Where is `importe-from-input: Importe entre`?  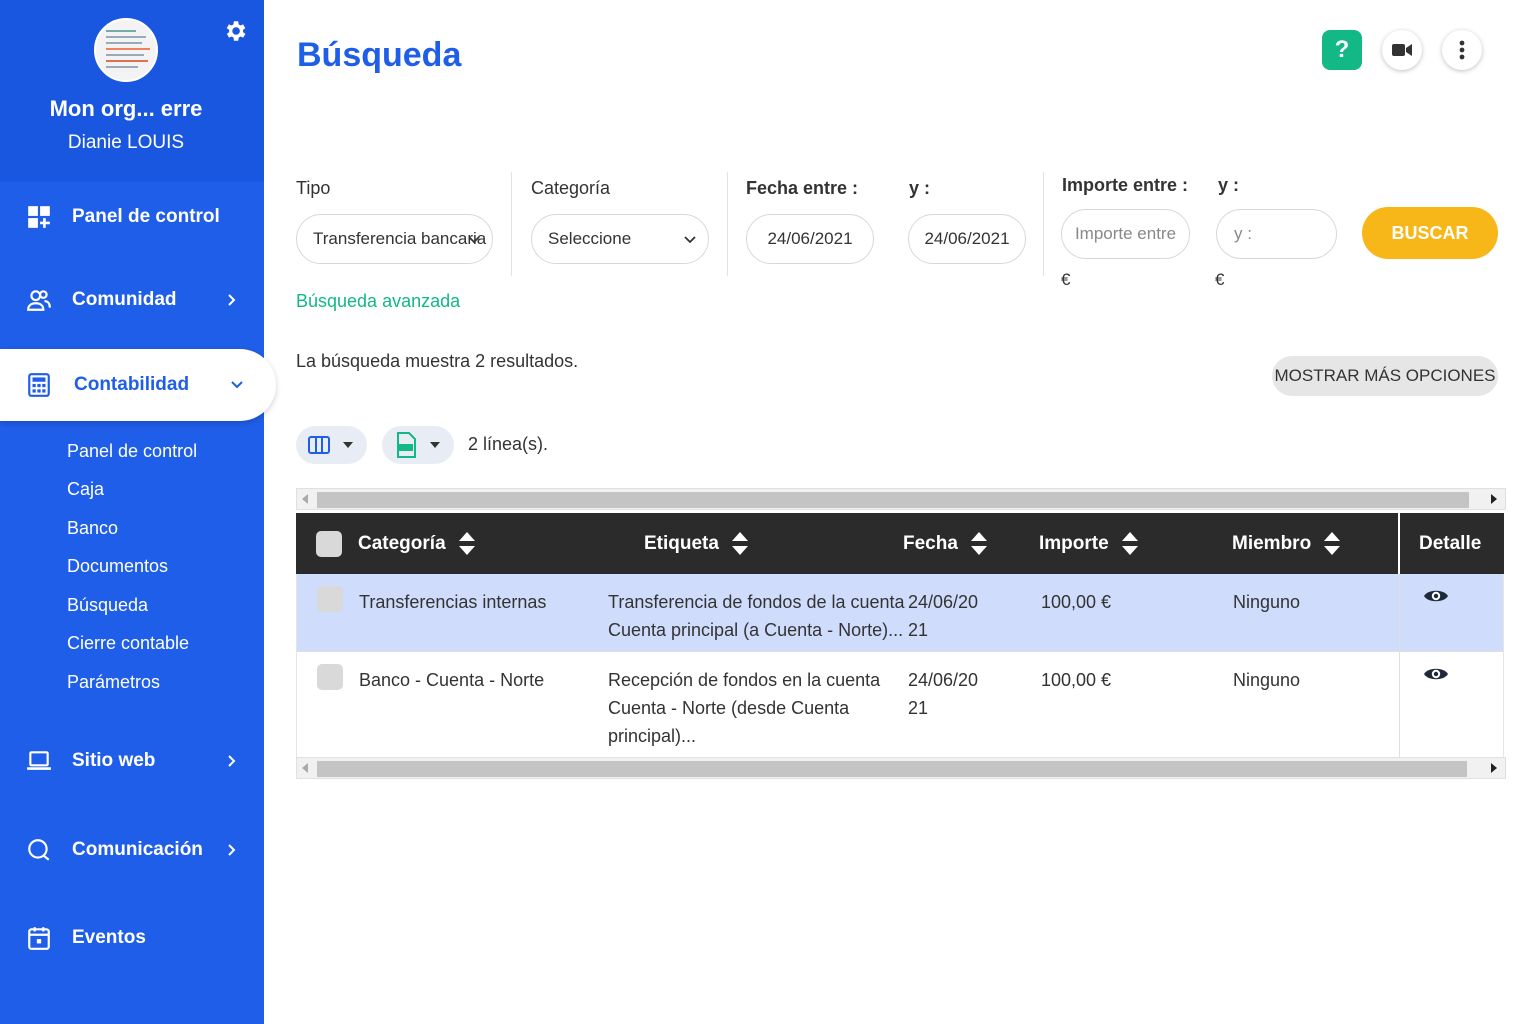
importe-from-input: Importe entre is located at coordinates (1125, 234).